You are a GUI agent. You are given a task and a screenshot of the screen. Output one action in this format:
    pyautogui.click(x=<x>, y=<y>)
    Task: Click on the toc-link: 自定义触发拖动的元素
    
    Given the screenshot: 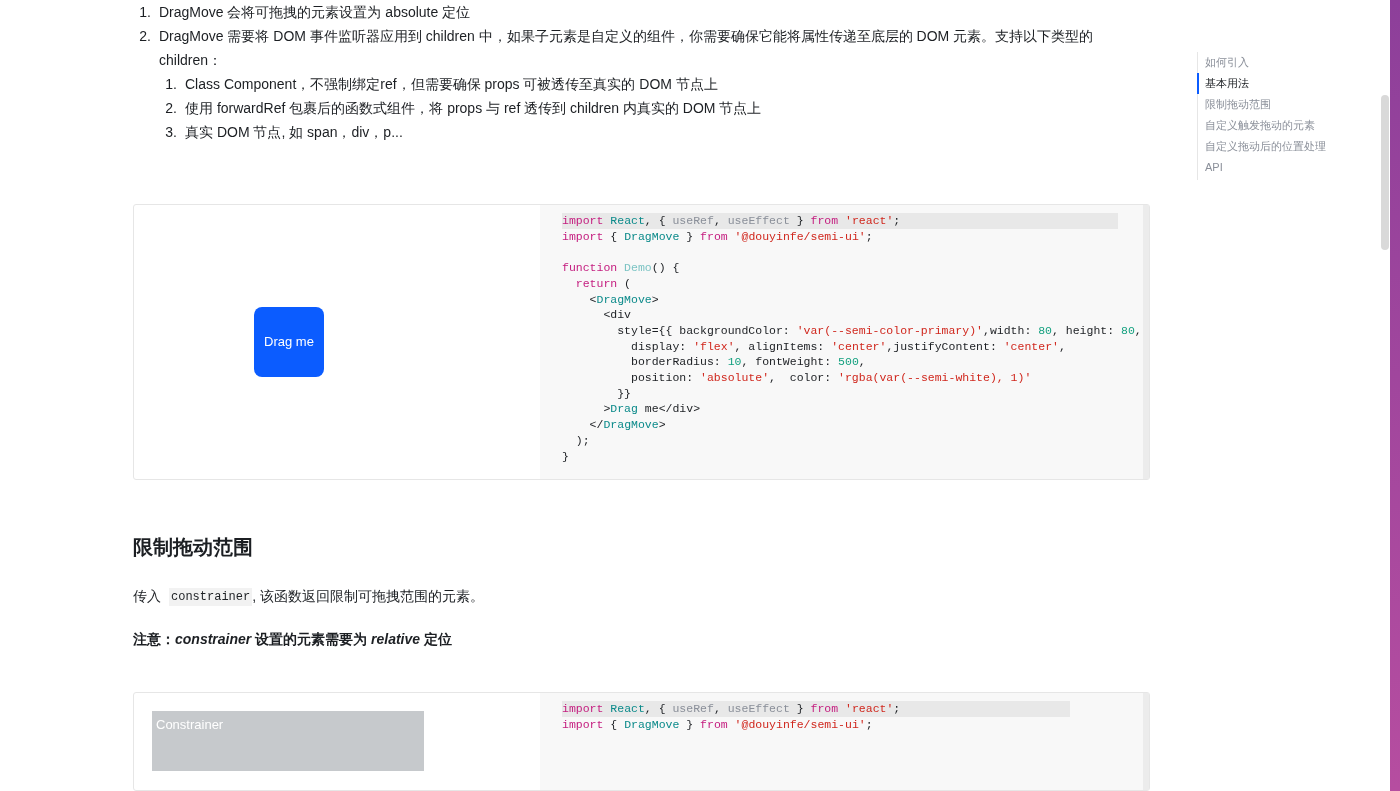 What is the action you would take?
    pyautogui.click(x=1261, y=125)
    